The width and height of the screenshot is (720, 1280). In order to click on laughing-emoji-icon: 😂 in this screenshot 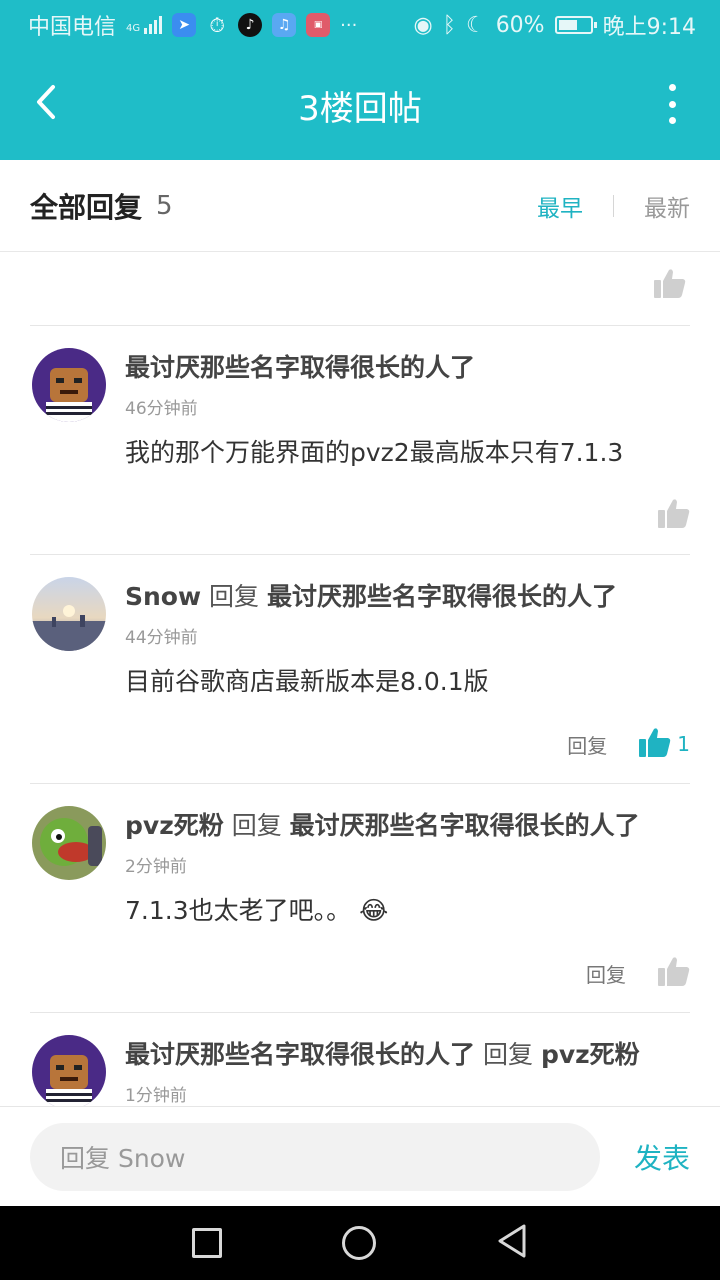, I will do `click(374, 910)`.